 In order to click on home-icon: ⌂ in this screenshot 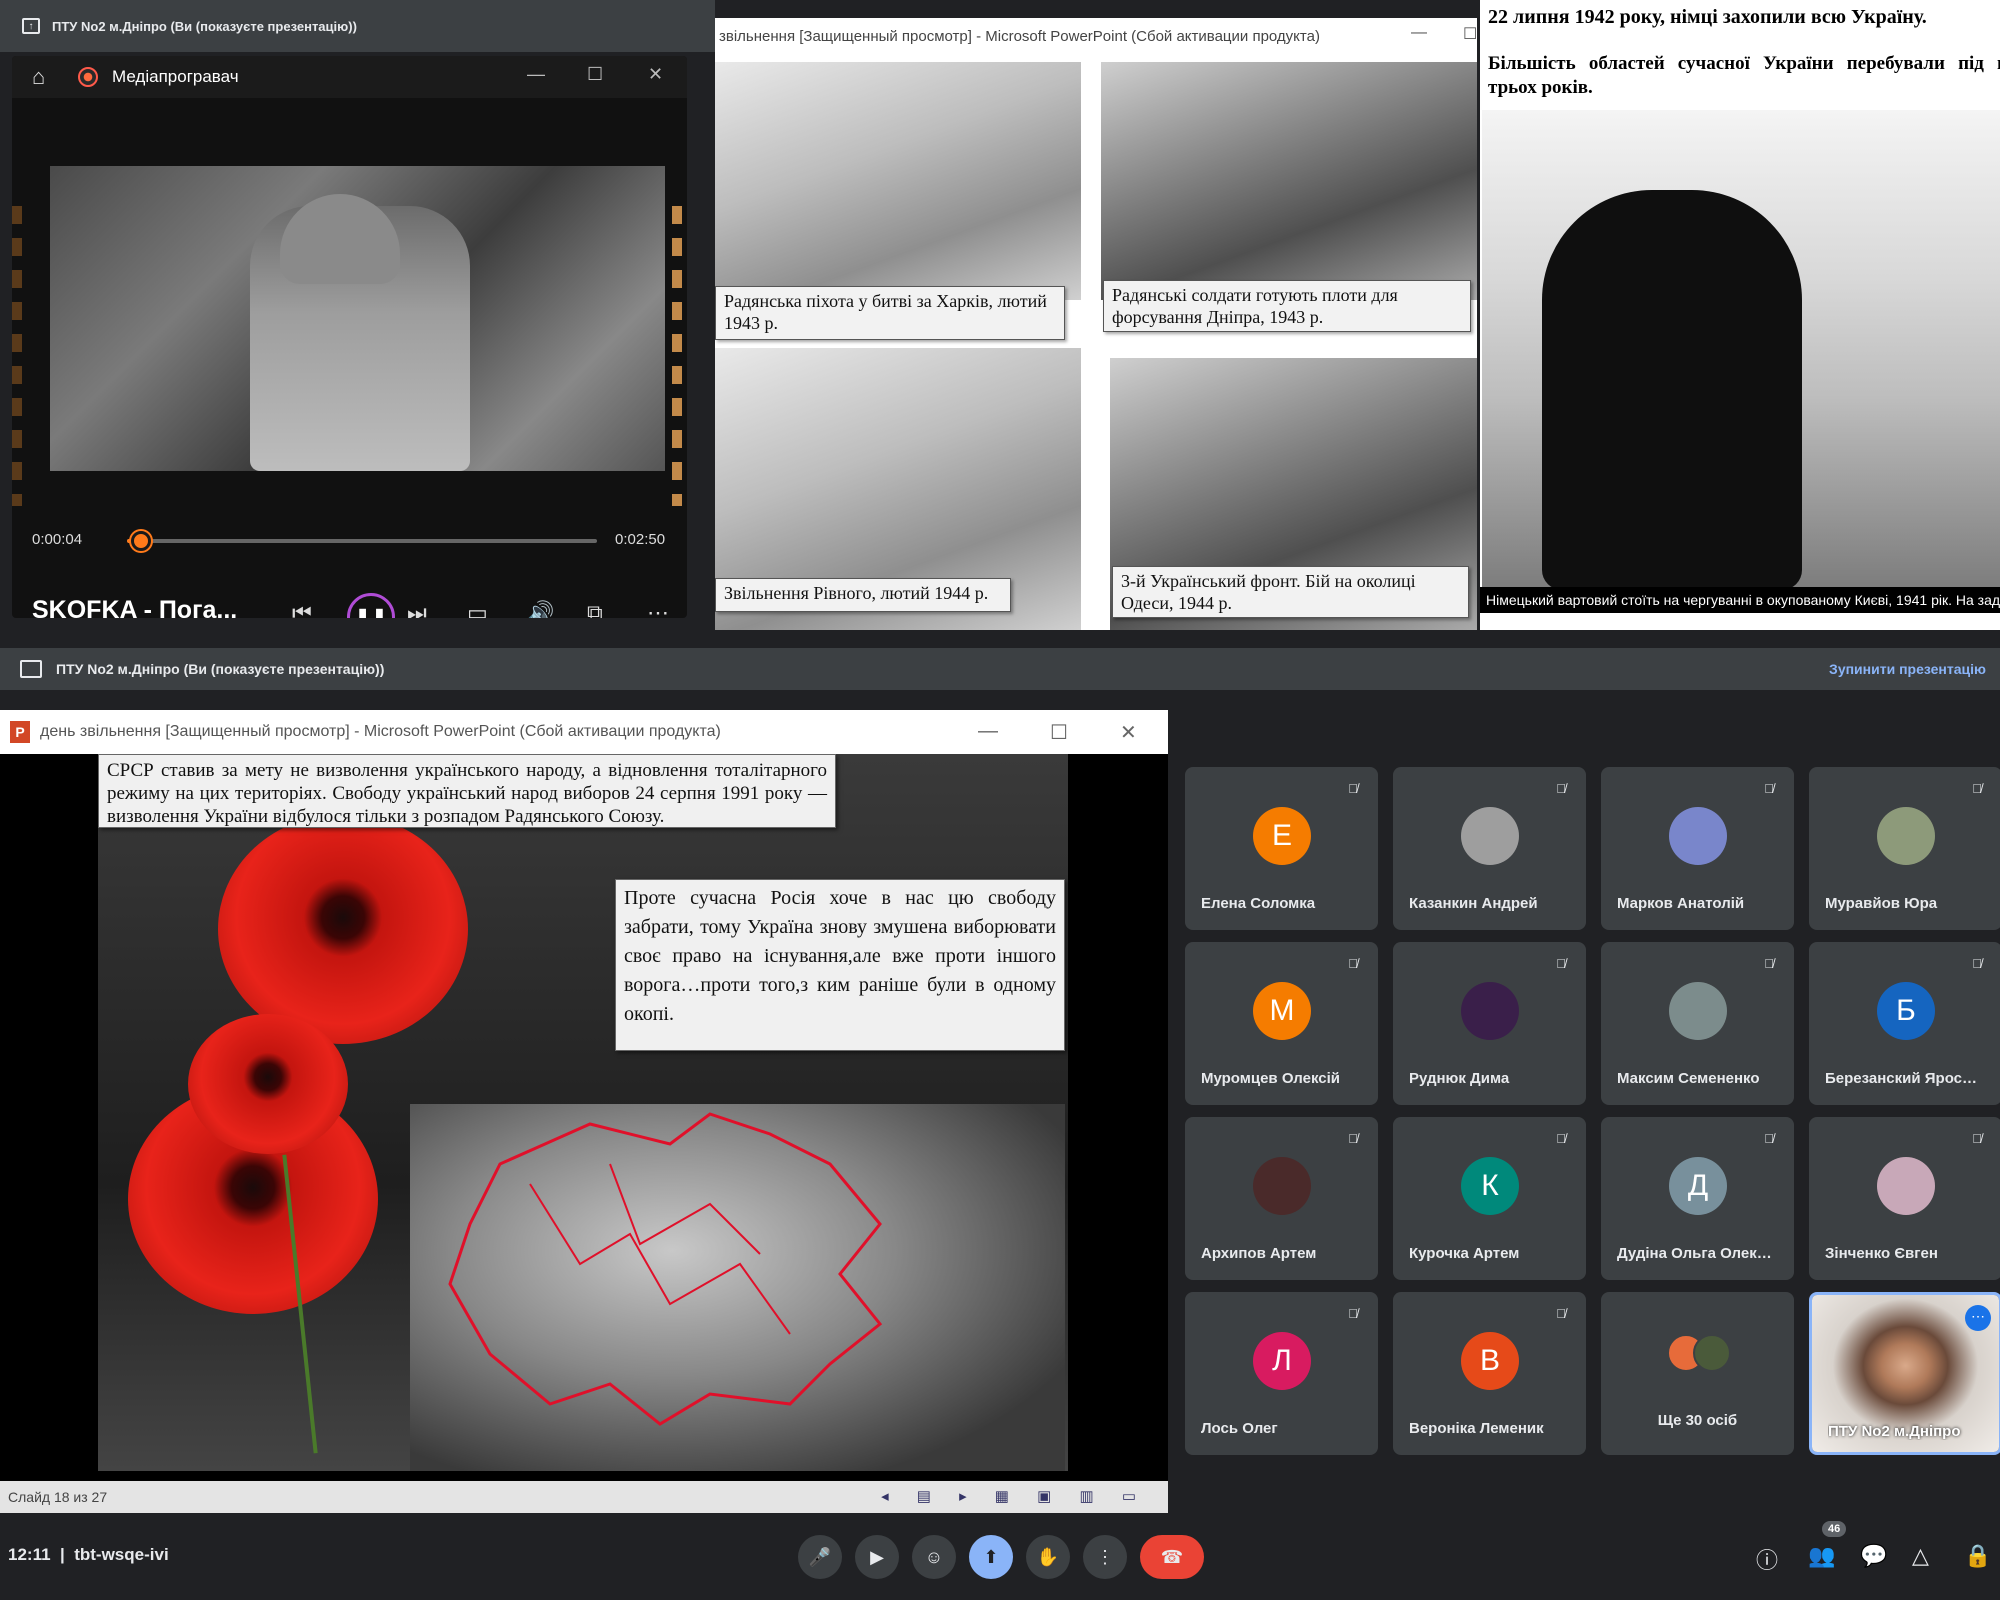, I will do `click(44, 77)`.